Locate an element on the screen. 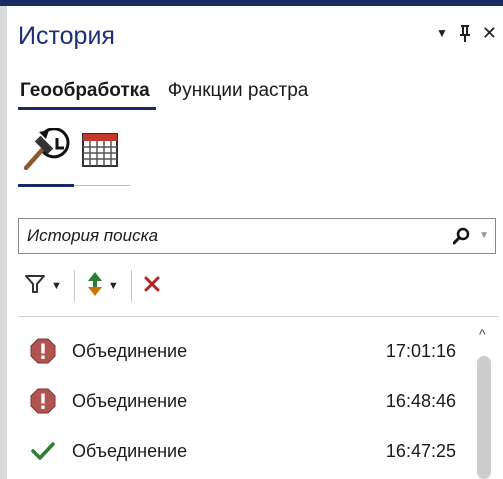 The width and height of the screenshot is (503, 479). tab-raster-functions: Функции растра is located at coordinates (238, 94).